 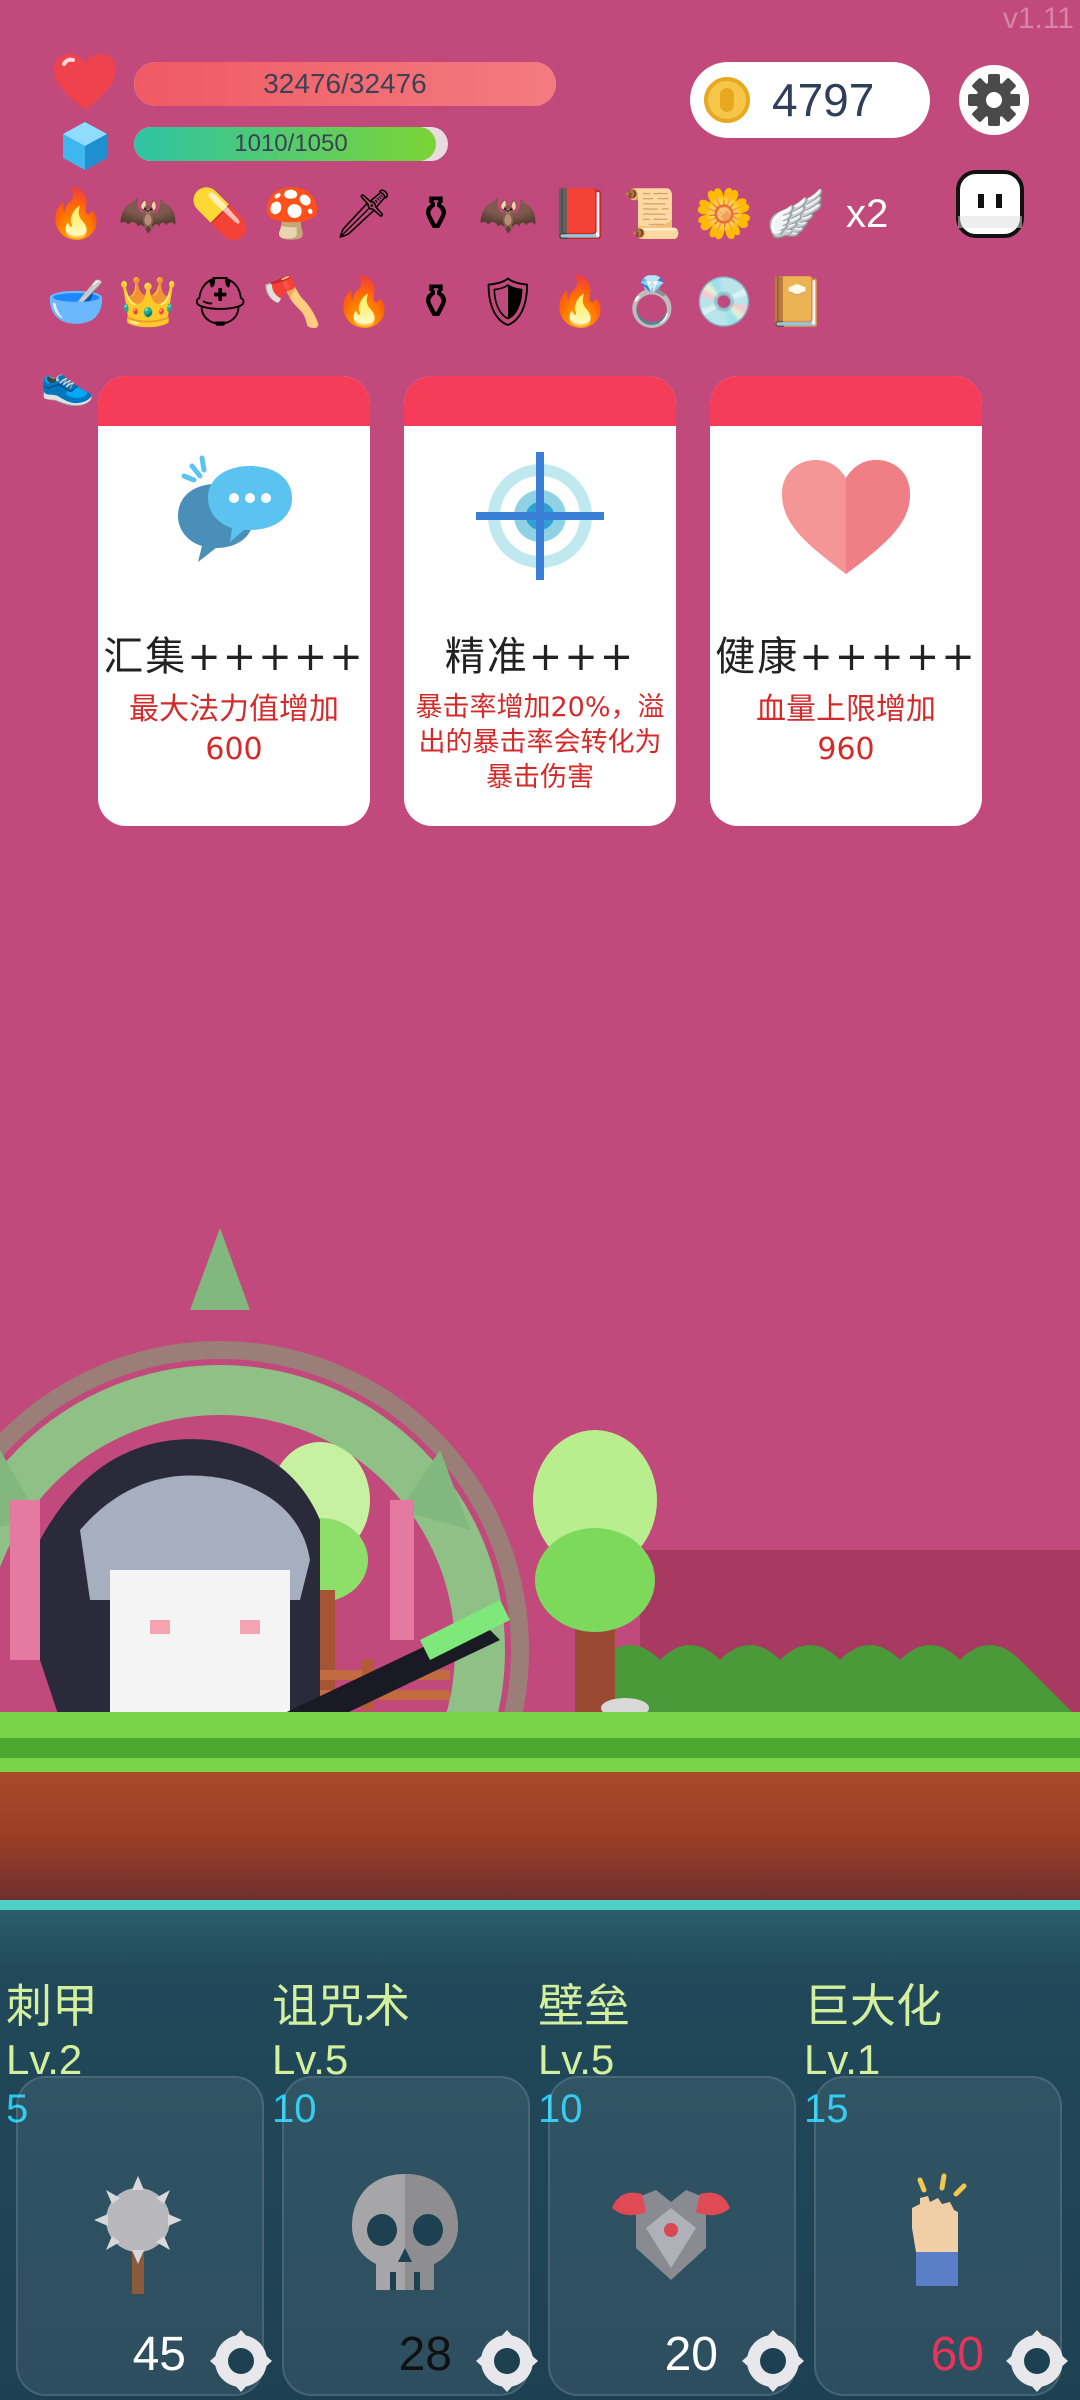 I want to click on skull-icon, so click(x=405, y=2232).